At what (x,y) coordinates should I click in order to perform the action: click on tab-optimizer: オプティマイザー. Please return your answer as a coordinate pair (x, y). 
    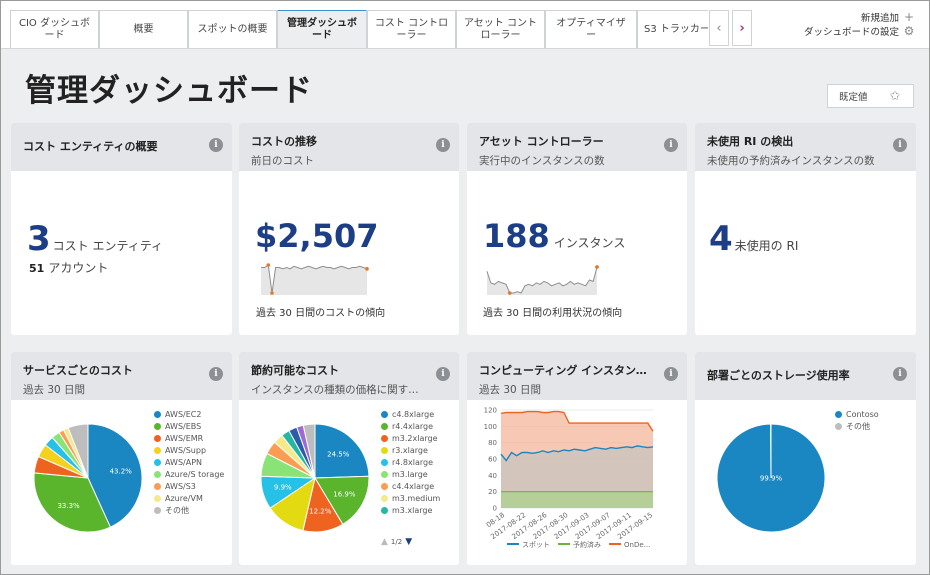
    Looking at the image, I should click on (591, 29).